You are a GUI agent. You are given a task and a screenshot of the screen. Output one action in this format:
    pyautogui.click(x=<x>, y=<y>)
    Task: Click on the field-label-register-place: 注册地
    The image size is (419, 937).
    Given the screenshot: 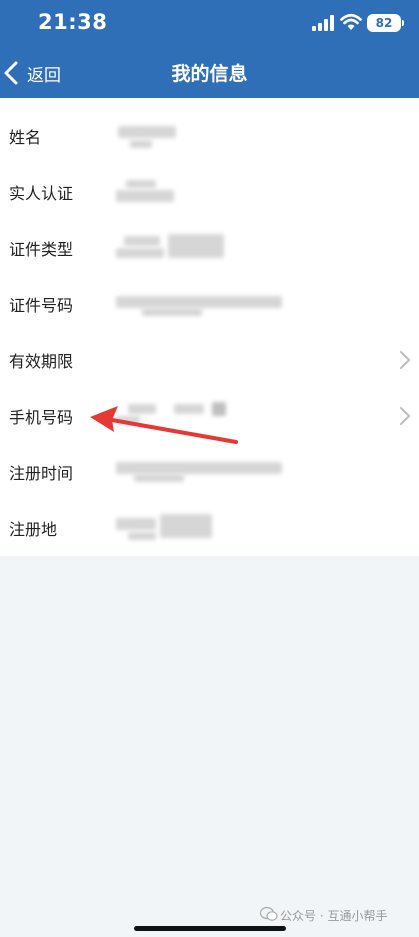 What is the action you would take?
    pyautogui.click(x=33, y=529)
    